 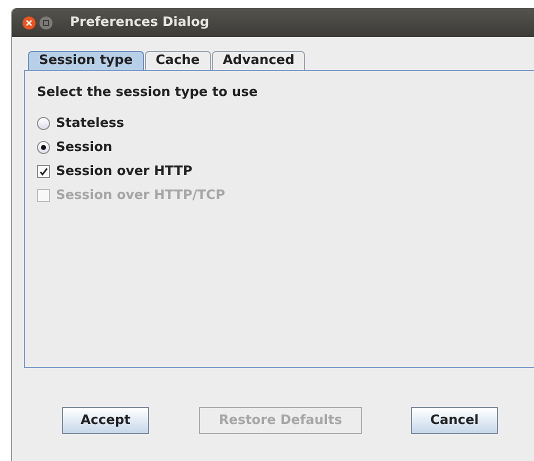 I want to click on close-icon, so click(x=29, y=23).